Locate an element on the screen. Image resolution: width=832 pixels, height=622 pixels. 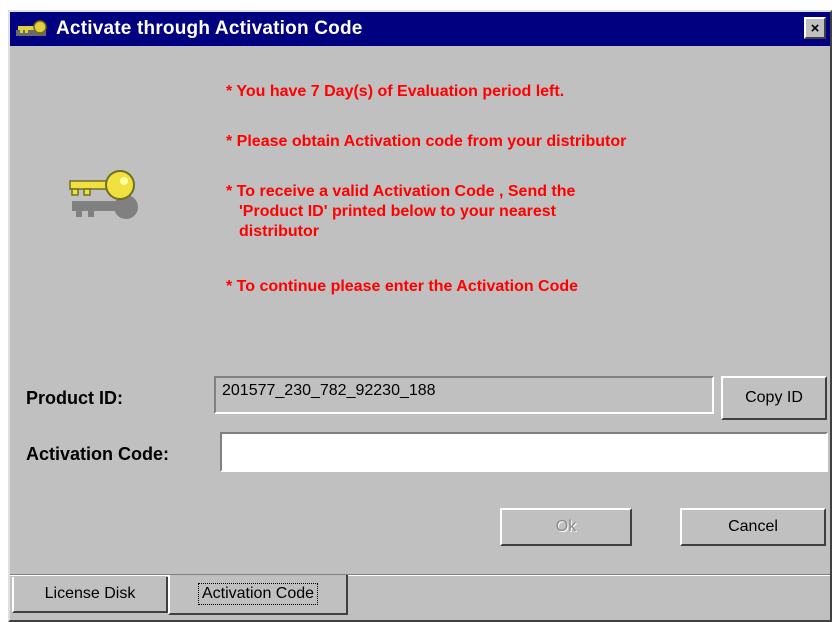
close-icon: × is located at coordinates (815, 28).